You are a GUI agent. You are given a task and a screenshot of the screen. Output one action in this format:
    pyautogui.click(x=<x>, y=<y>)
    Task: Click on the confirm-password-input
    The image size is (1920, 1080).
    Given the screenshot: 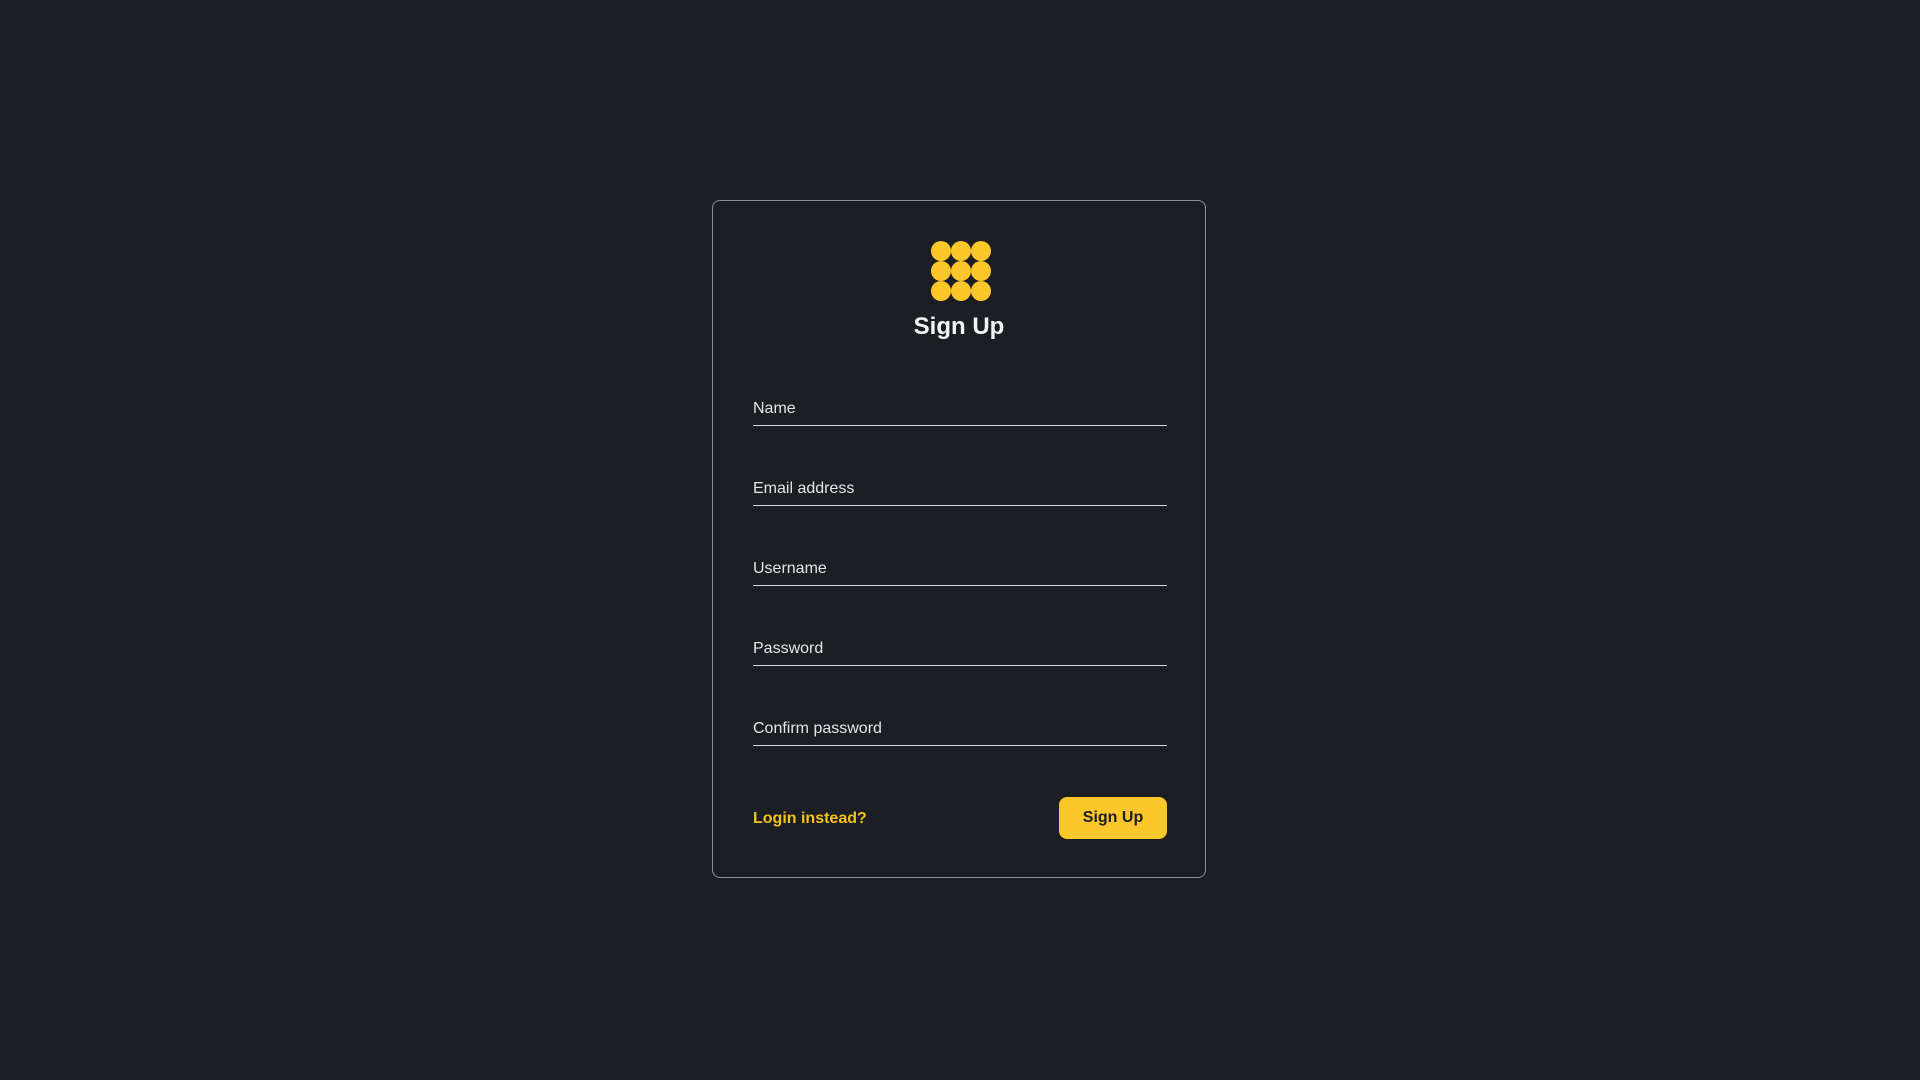 What is the action you would take?
    pyautogui.click(x=960, y=729)
    